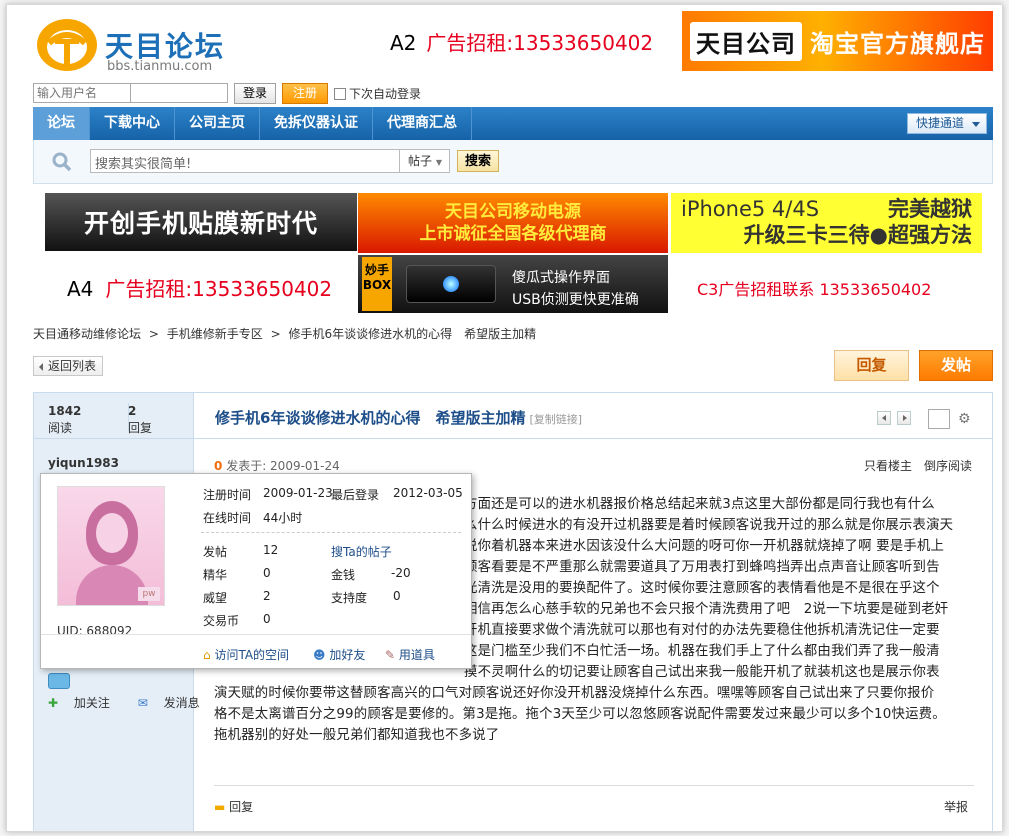 This screenshot has width=1009, height=836. I want to click on reverse-order-link: 倒序阅读, so click(948, 466).